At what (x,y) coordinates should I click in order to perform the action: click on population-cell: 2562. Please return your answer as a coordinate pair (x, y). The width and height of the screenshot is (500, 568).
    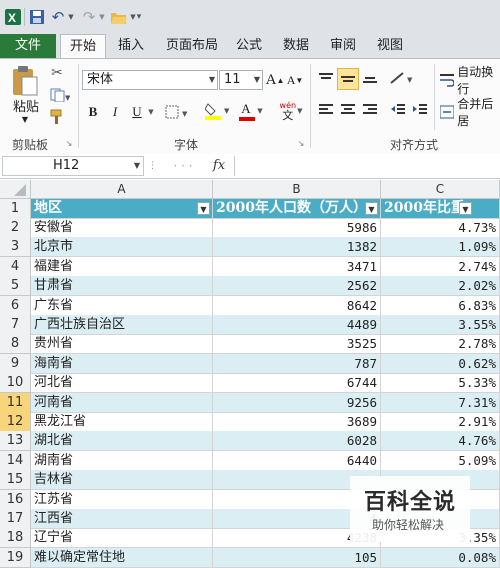
    Looking at the image, I should click on (297, 286).